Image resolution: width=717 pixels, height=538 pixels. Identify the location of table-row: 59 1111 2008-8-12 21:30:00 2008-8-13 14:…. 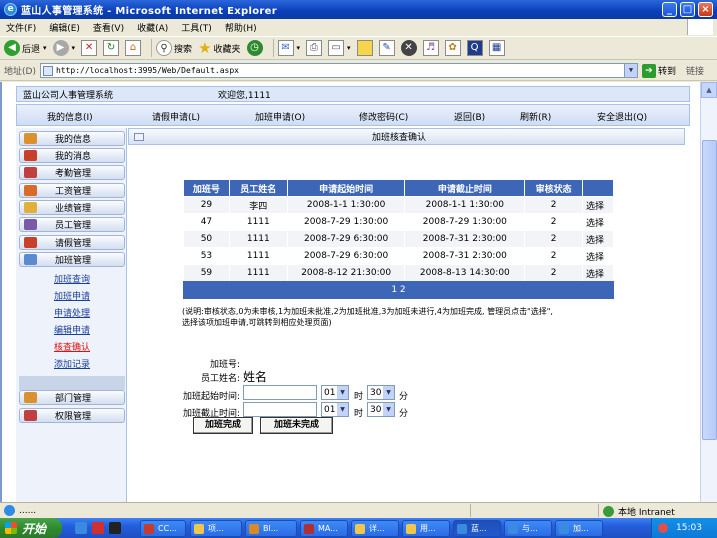
(398, 273).